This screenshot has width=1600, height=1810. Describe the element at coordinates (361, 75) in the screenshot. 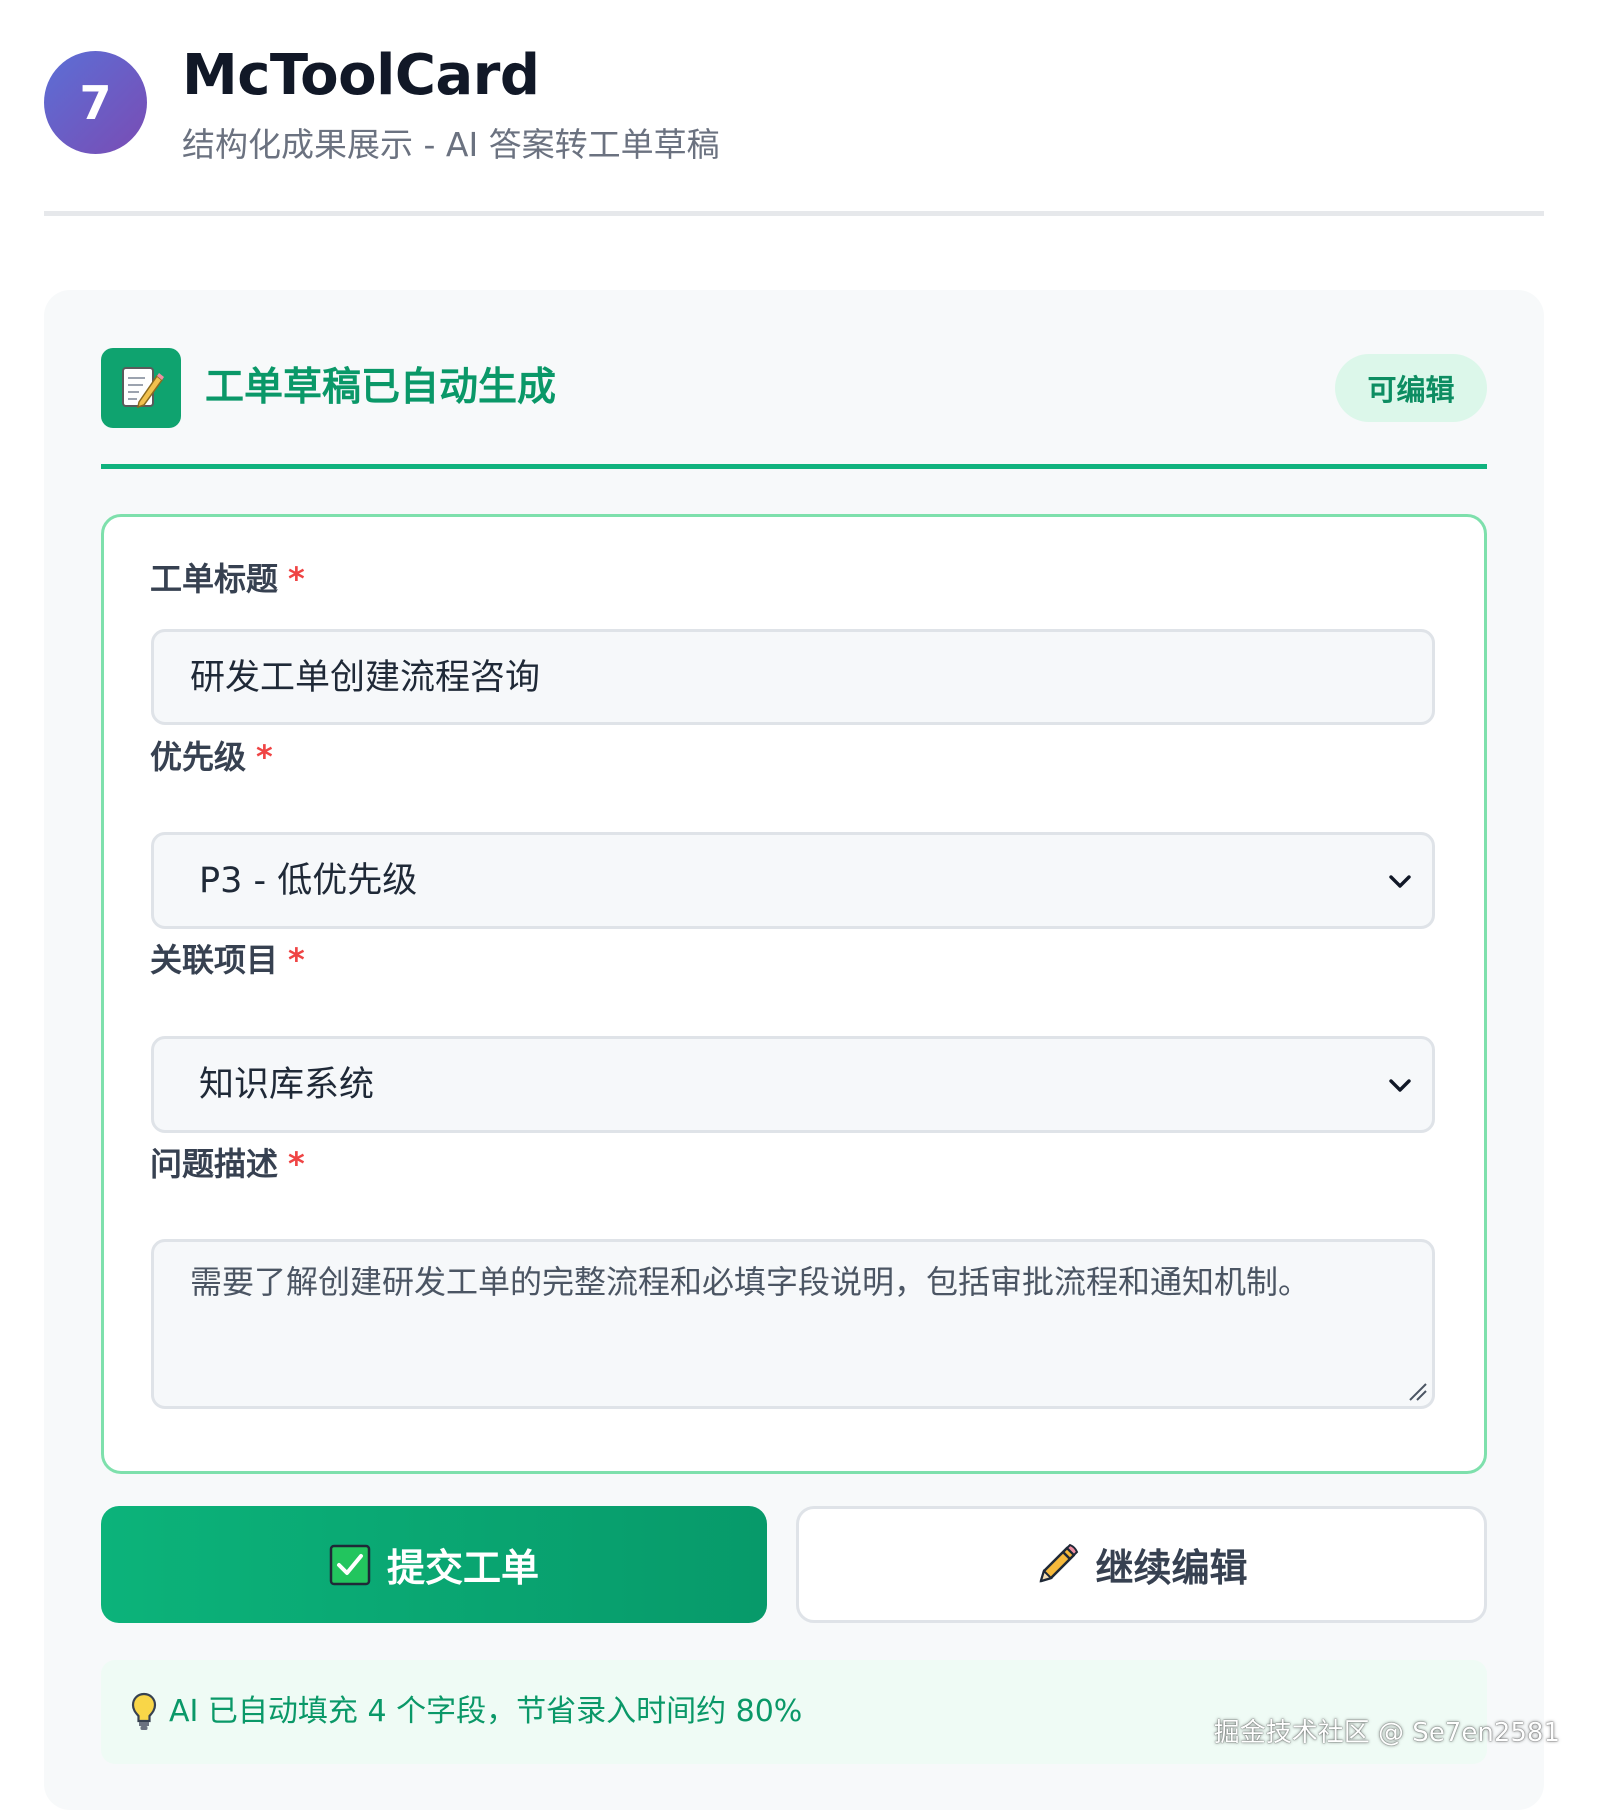

I see `app-title: McToolCard` at that location.